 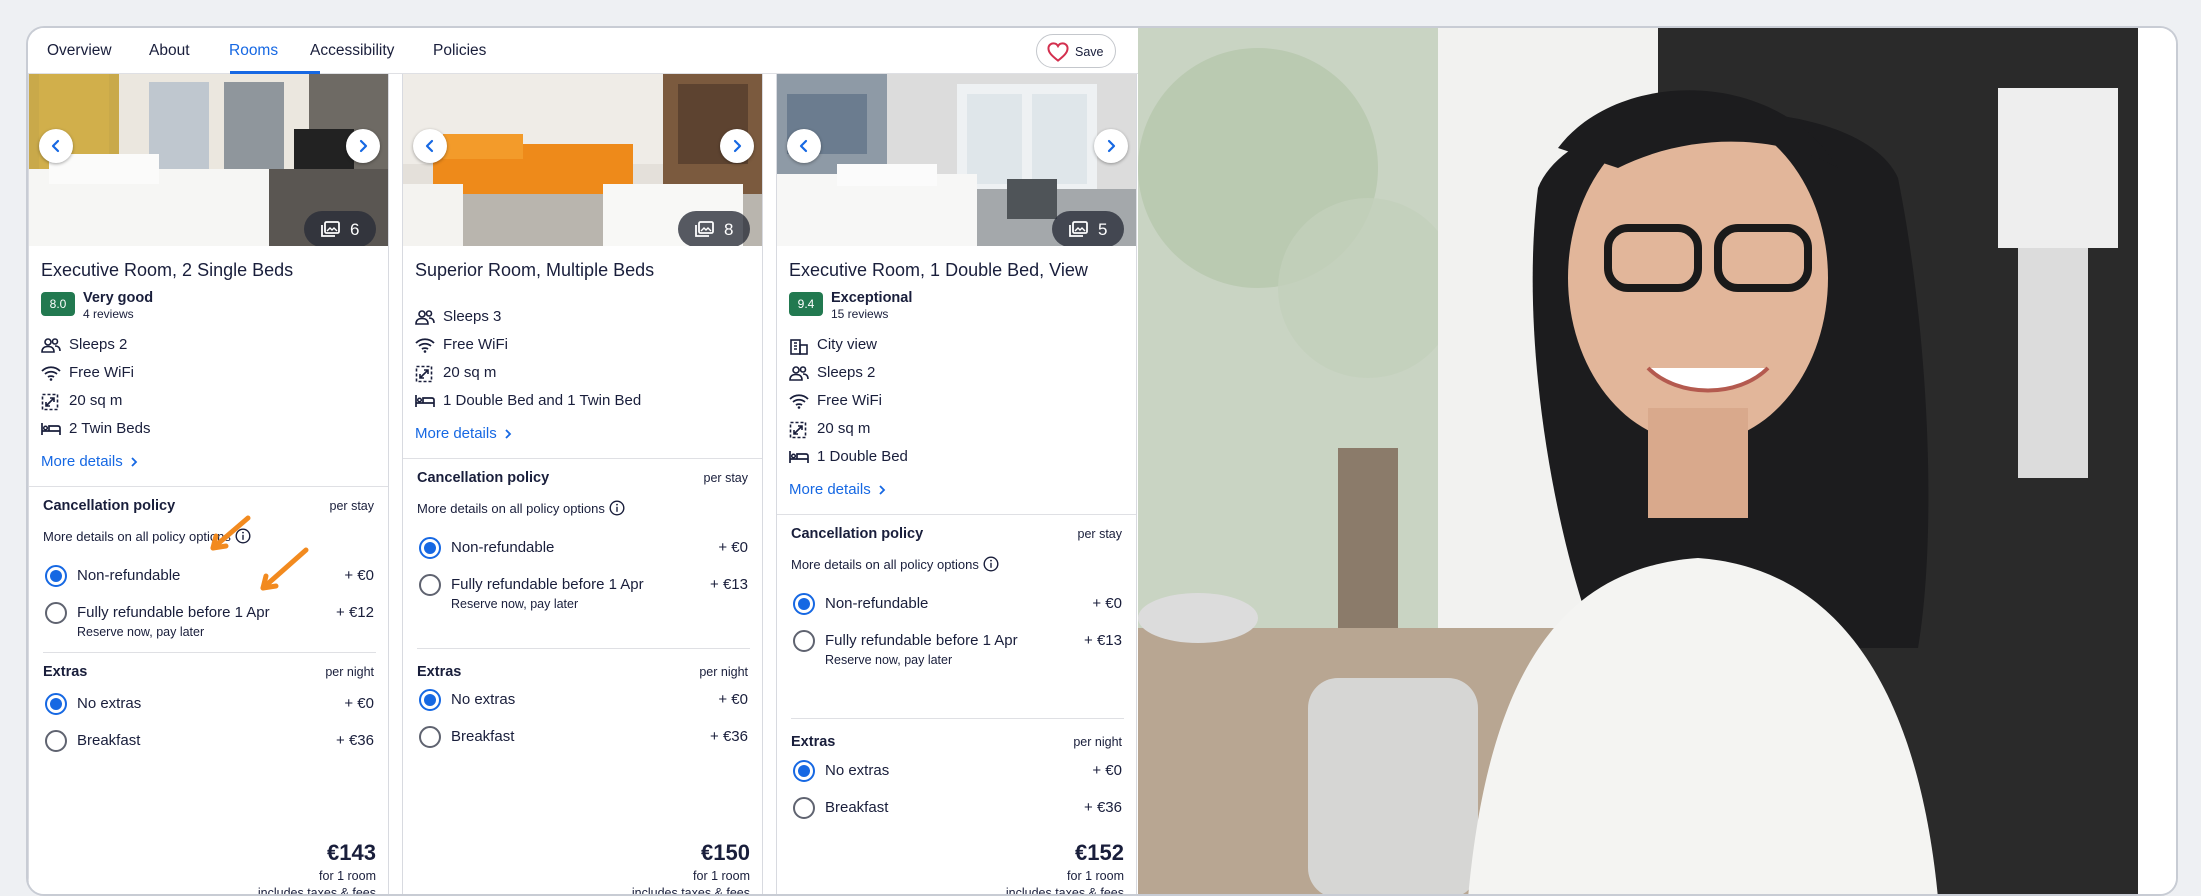 I want to click on tab-overview: Overview, so click(x=79, y=51).